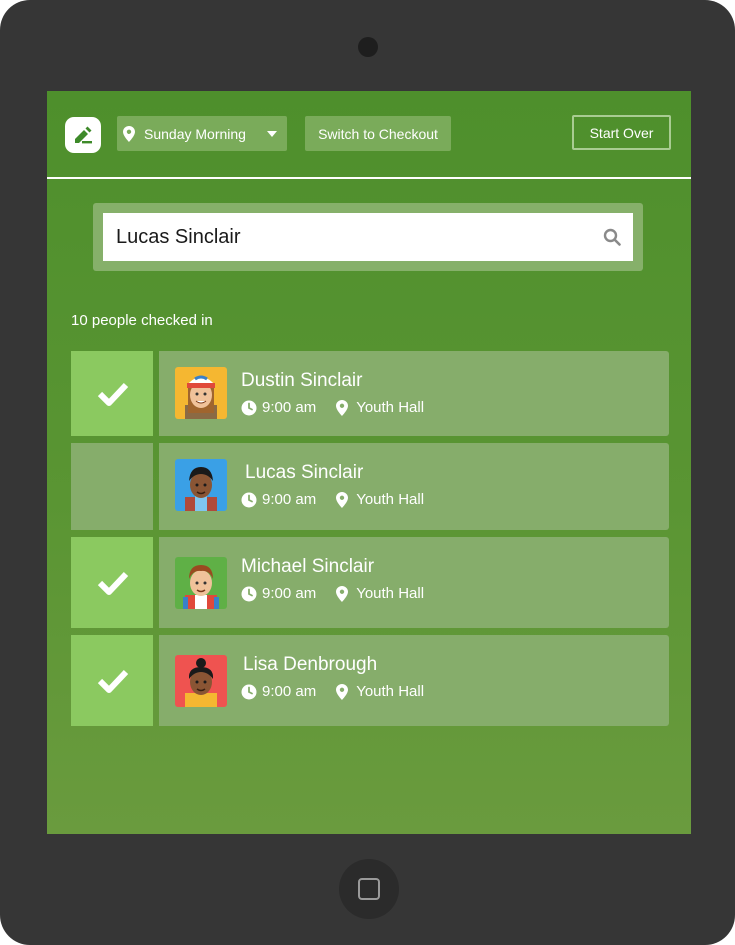  Describe the element at coordinates (414, 486) in the screenshot. I see `person-card: Lucas Sinclair 9:00 am Youth Hall` at that location.